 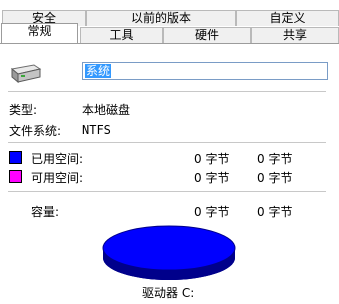 I want to click on tab-general: 常规, so click(x=39, y=33).